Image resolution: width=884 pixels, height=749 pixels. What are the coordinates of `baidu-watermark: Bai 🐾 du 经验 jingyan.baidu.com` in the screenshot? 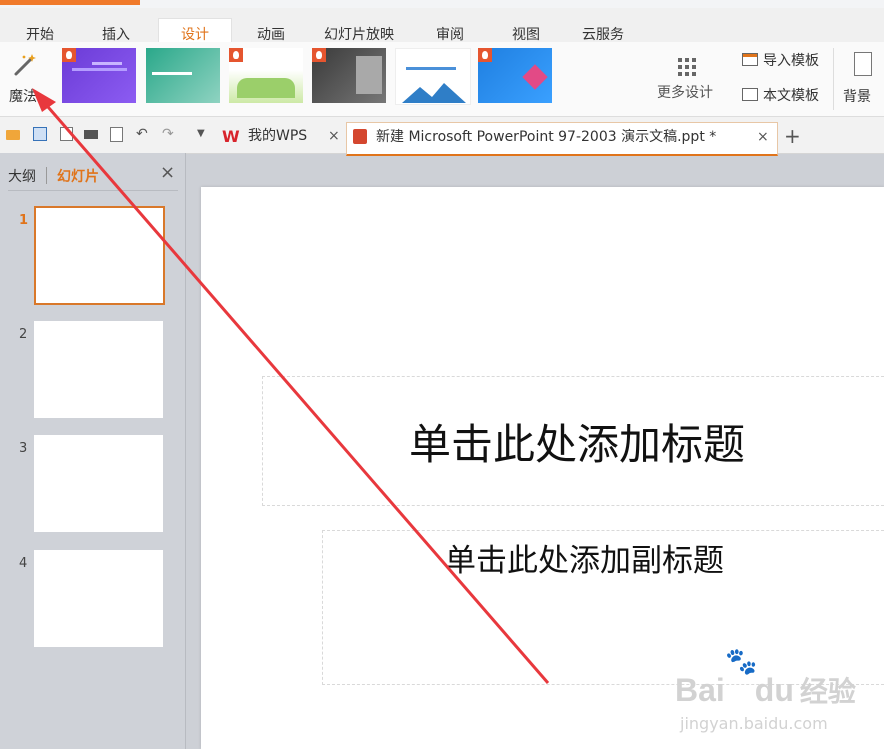 It's located at (775, 693).